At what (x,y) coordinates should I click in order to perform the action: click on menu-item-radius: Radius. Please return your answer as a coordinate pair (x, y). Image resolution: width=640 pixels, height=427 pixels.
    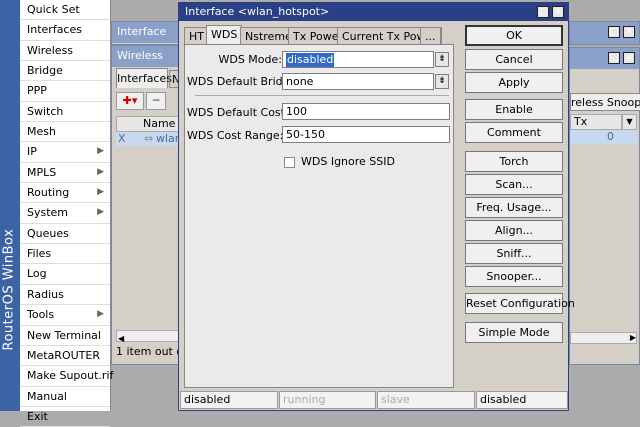
    Looking at the image, I should click on (65, 295).